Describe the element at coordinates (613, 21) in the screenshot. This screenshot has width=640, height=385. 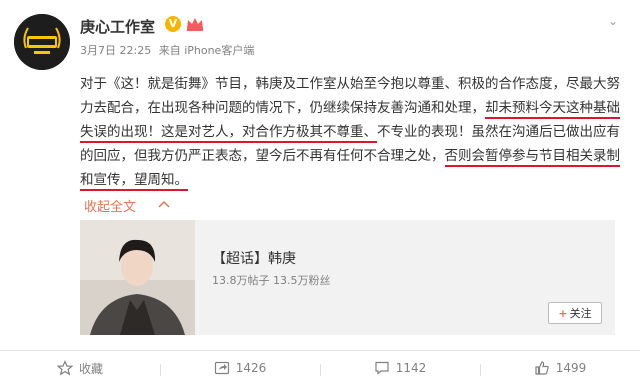
I see `chevron-down-icon: ⌄` at that location.